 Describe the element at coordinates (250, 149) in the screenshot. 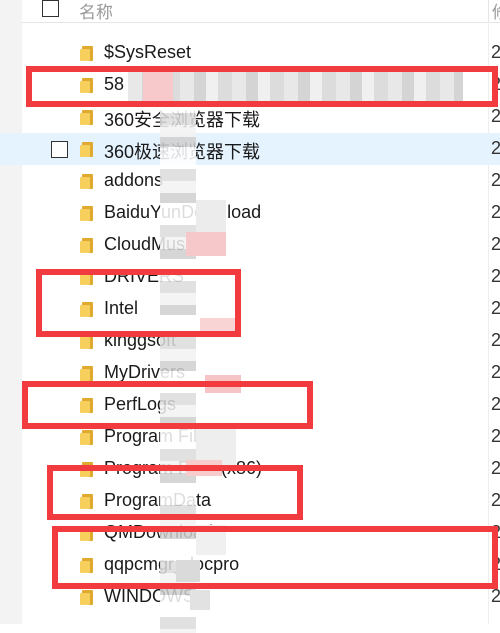

I see `file-row-hovered: 360极速浏览器下载 2` at that location.